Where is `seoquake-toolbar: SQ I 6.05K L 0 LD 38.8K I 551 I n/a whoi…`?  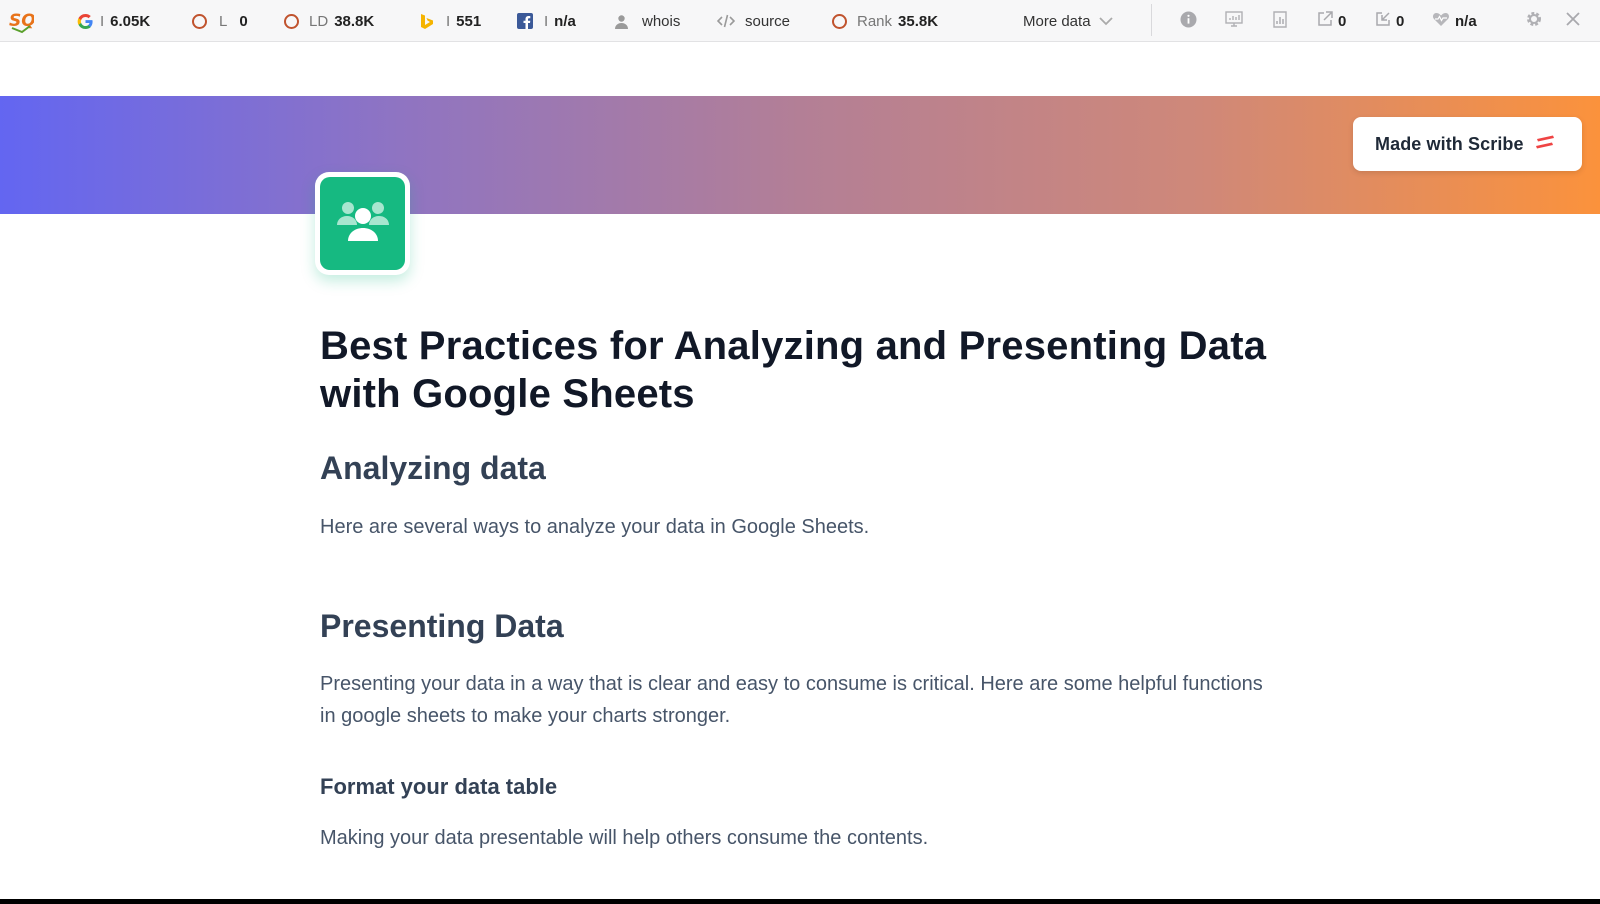 seoquake-toolbar: SQ I 6.05K L 0 LD 38.8K I 551 I n/a whoi… is located at coordinates (800, 21).